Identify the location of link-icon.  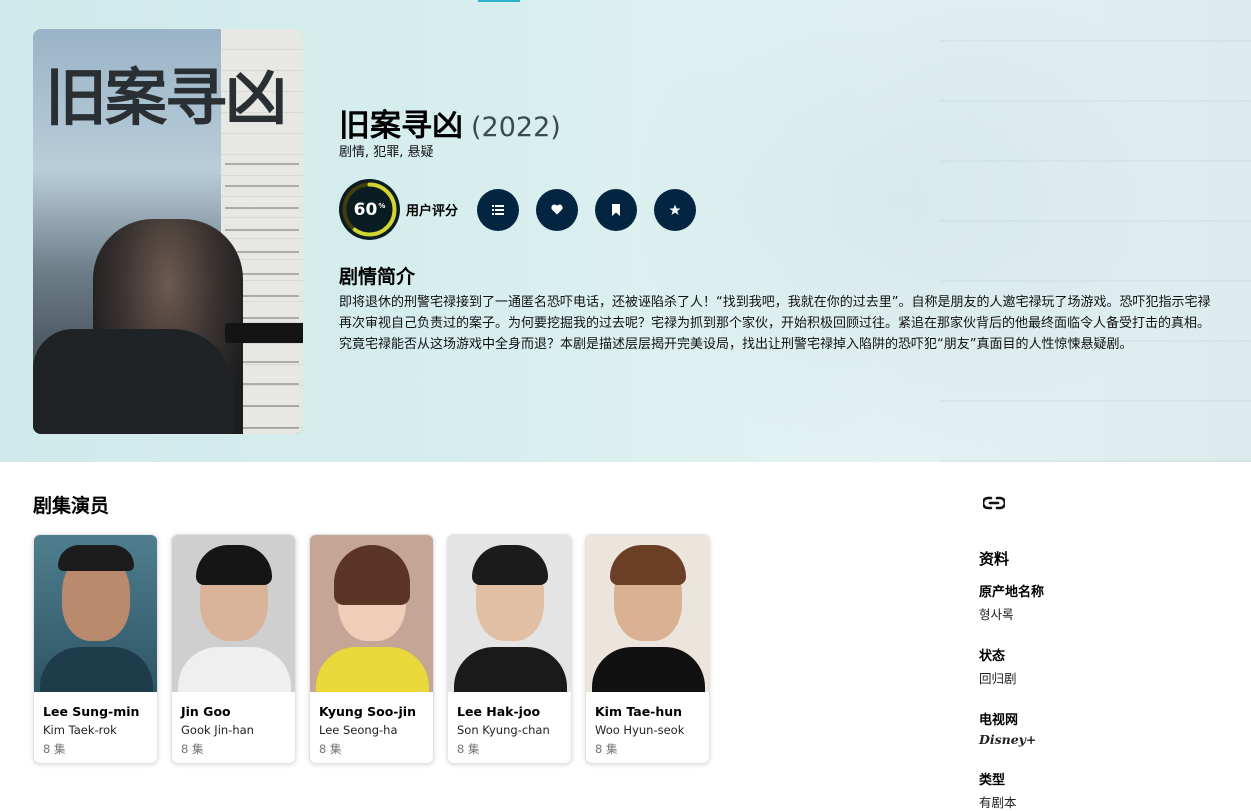
(1105, 508).